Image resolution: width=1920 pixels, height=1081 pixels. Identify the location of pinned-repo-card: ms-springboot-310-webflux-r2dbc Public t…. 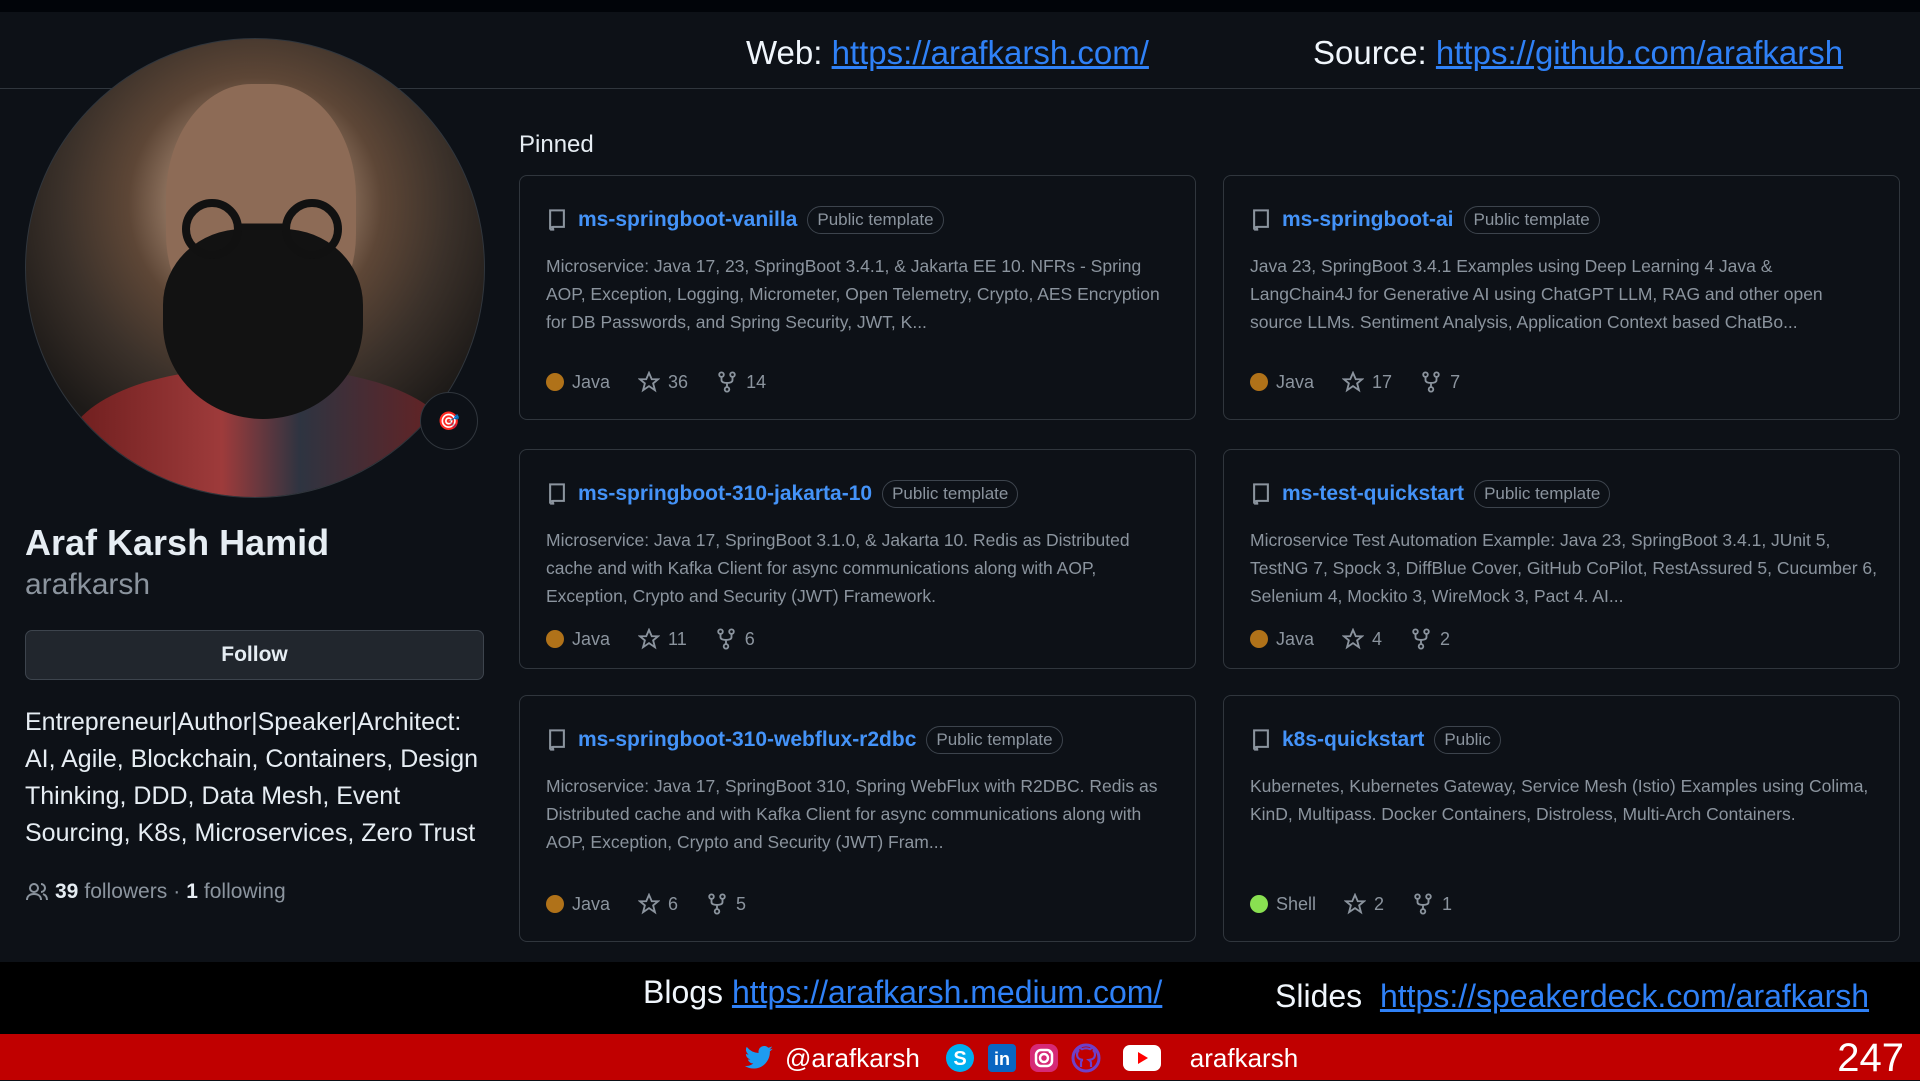
(857, 818).